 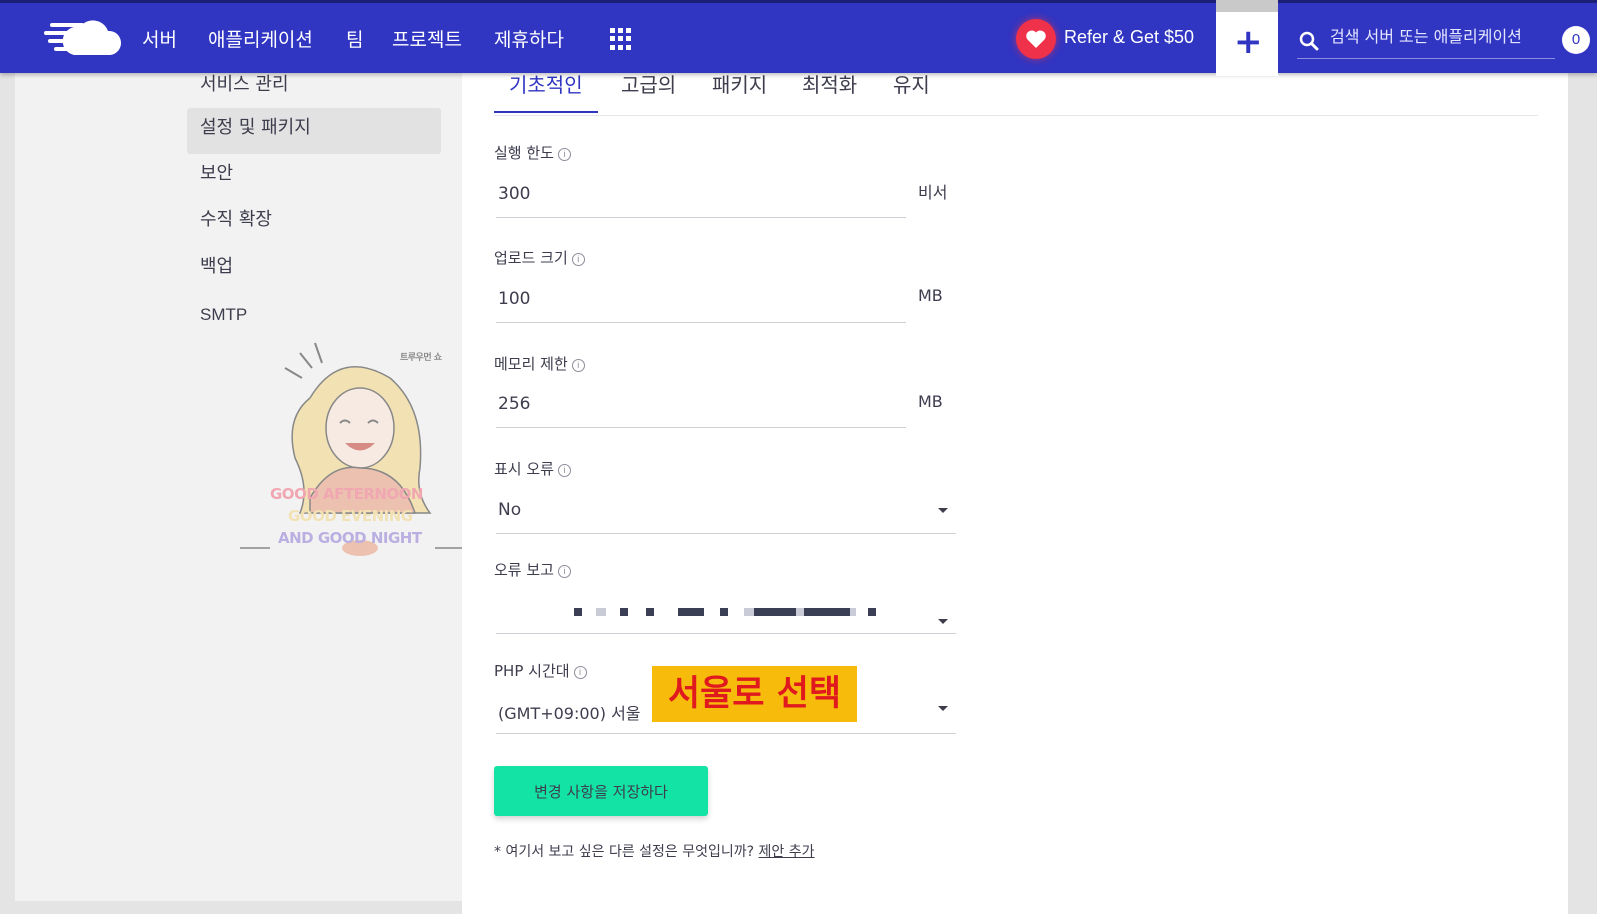 What do you see at coordinates (1016, 94) in the screenshot?
I see `tab-bar: 기초적인 고급의 패키지 최적화 유지` at bounding box center [1016, 94].